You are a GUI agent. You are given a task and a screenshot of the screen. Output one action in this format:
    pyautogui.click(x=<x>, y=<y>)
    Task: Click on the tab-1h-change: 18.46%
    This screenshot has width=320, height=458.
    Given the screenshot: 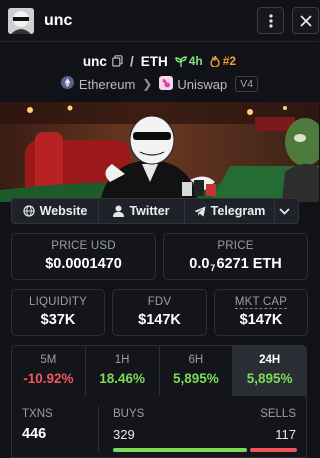 What is the action you would take?
    pyautogui.click(x=122, y=378)
    